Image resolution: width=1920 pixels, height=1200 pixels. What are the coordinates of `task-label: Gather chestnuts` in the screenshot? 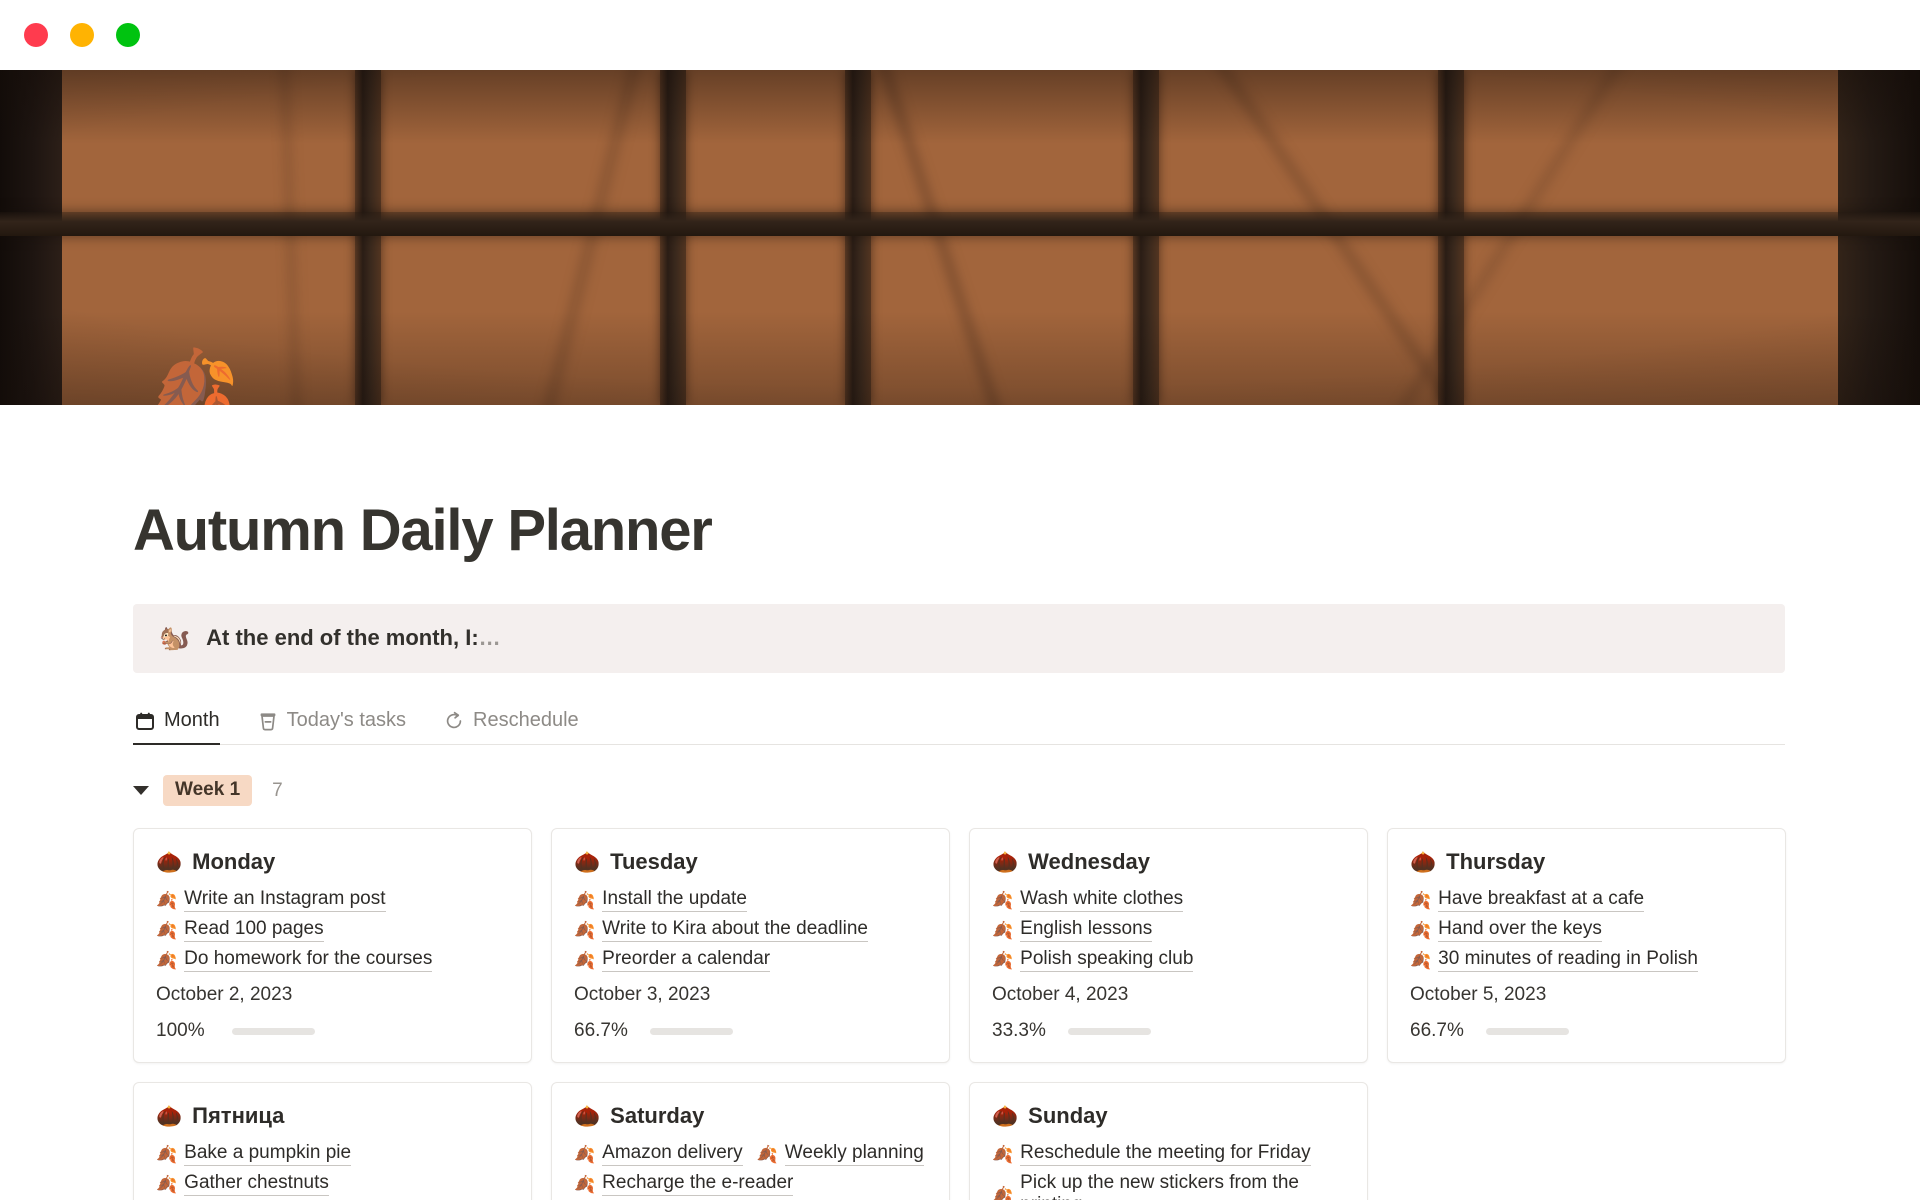 It's located at (256, 1184).